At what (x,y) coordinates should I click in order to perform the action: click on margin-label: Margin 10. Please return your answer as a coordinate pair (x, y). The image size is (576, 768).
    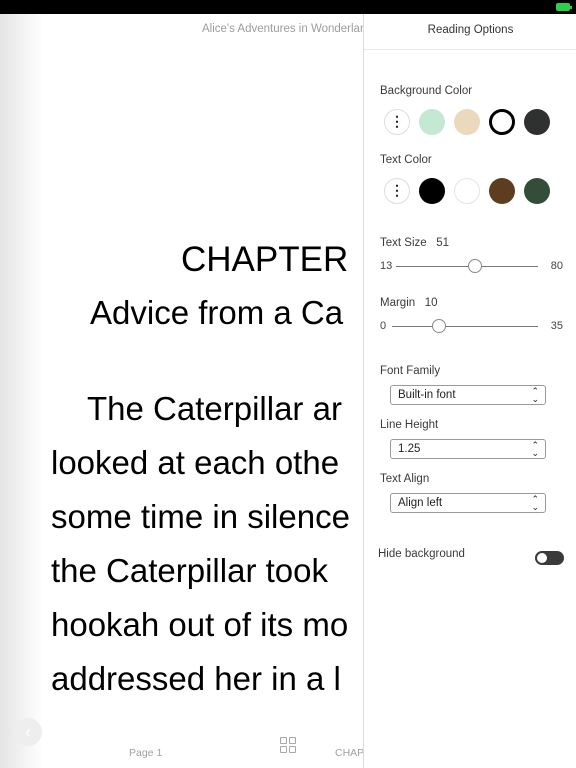
    Looking at the image, I should click on (409, 303).